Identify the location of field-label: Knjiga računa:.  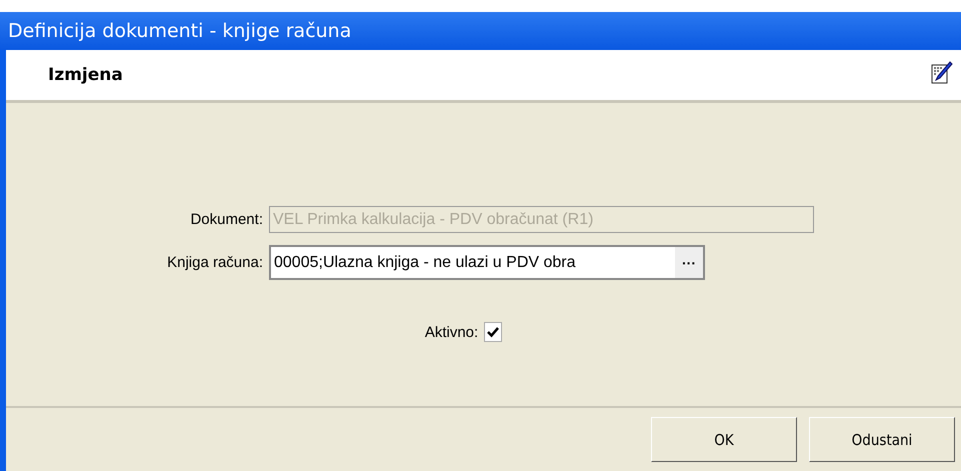
(215, 262).